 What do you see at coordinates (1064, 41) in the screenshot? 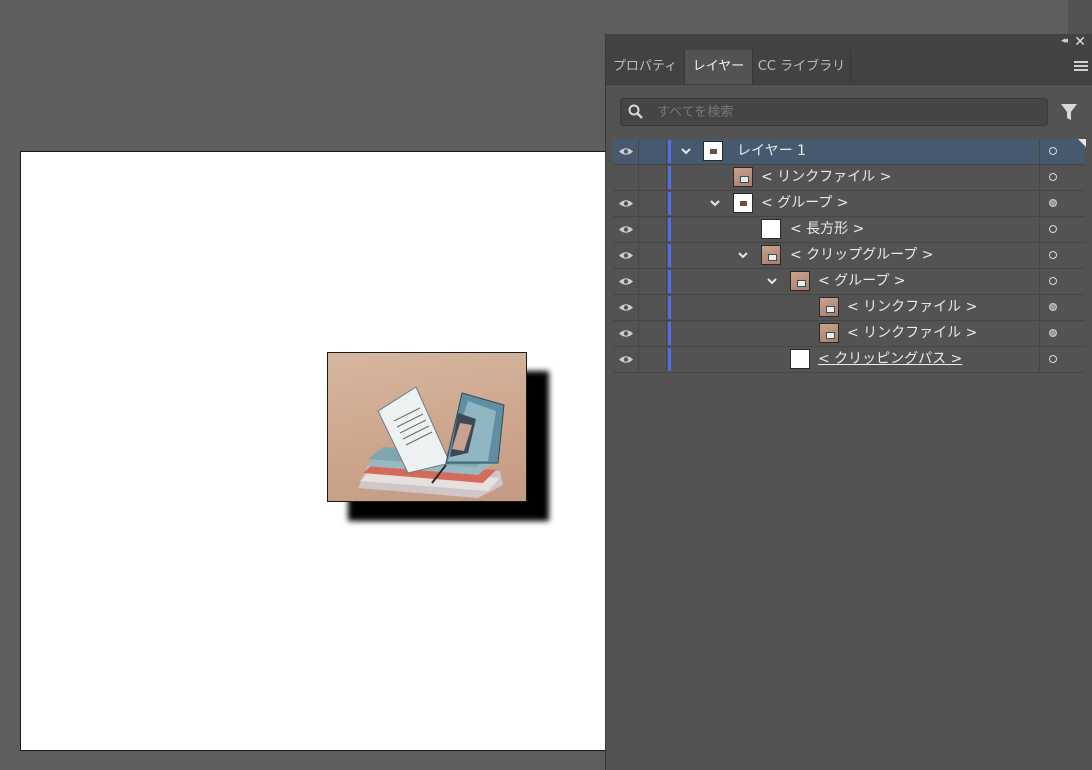
I see `collapse-panel-icon: ◂◂` at bounding box center [1064, 41].